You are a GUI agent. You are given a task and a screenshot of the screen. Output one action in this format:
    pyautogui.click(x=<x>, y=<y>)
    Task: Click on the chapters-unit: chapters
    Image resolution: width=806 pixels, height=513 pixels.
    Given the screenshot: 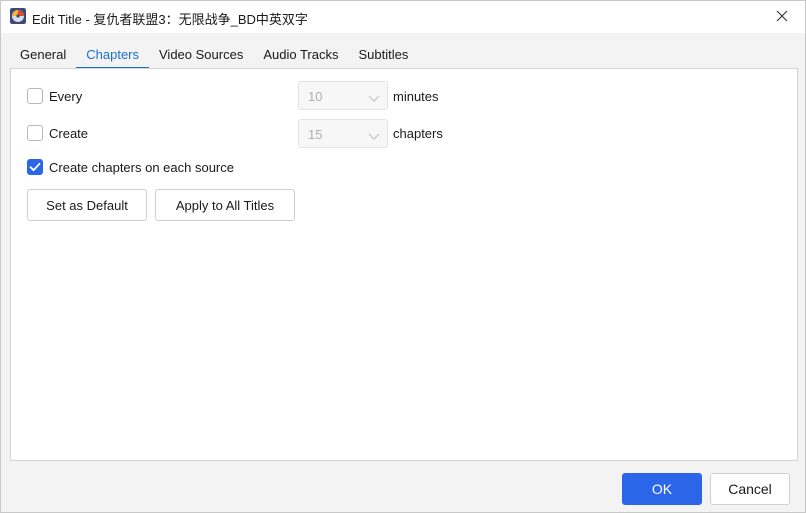 What is the action you would take?
    pyautogui.click(x=418, y=133)
    